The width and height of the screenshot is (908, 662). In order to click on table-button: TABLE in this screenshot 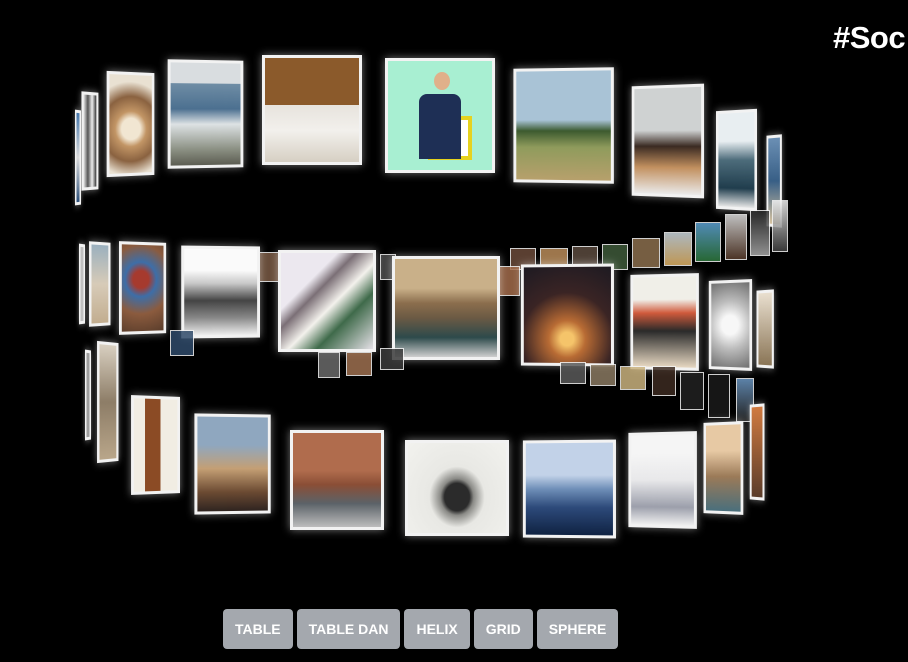, I will do `click(258, 629)`.